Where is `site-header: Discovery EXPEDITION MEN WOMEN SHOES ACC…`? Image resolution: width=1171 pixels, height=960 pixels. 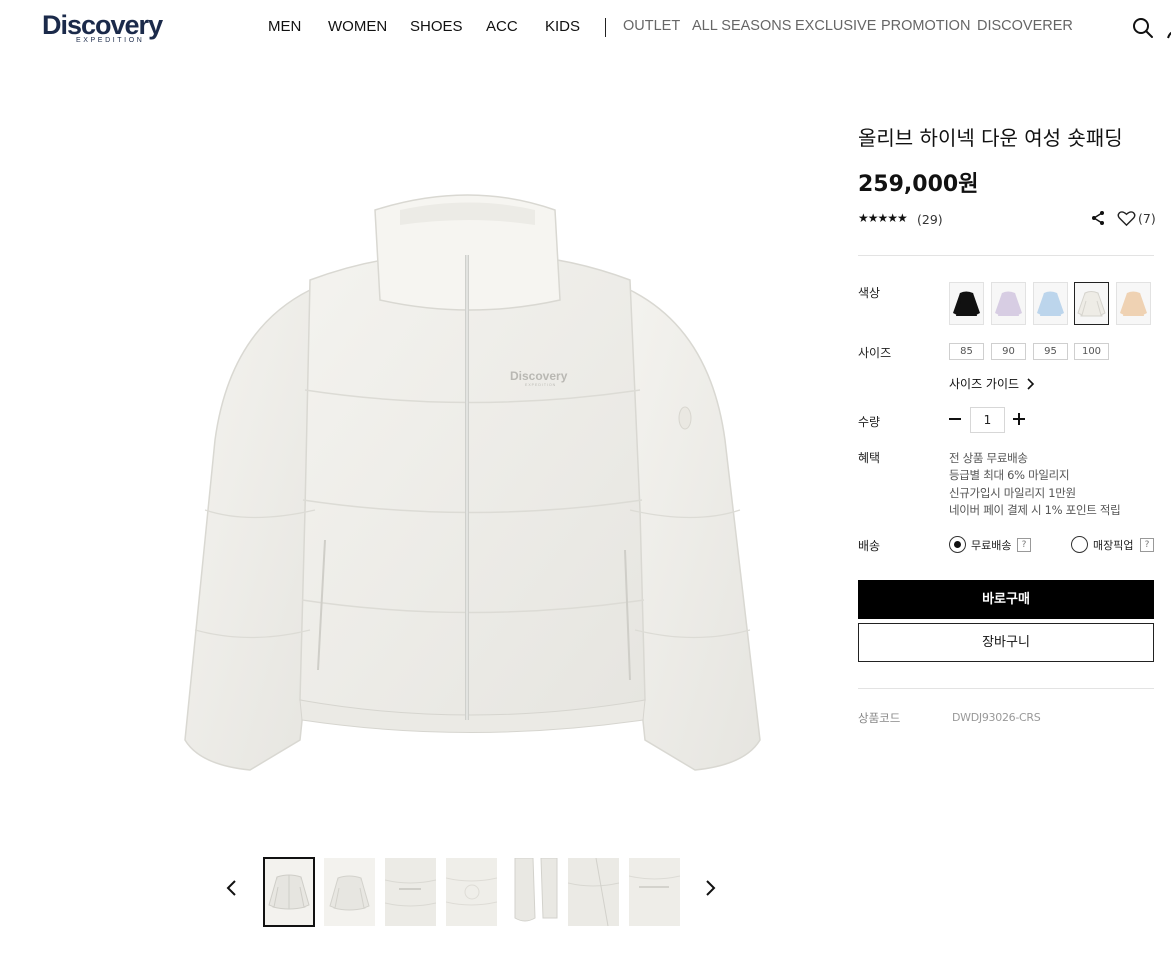 site-header: Discovery EXPEDITION MEN WOMEN SHOES ACC… is located at coordinates (585, 28).